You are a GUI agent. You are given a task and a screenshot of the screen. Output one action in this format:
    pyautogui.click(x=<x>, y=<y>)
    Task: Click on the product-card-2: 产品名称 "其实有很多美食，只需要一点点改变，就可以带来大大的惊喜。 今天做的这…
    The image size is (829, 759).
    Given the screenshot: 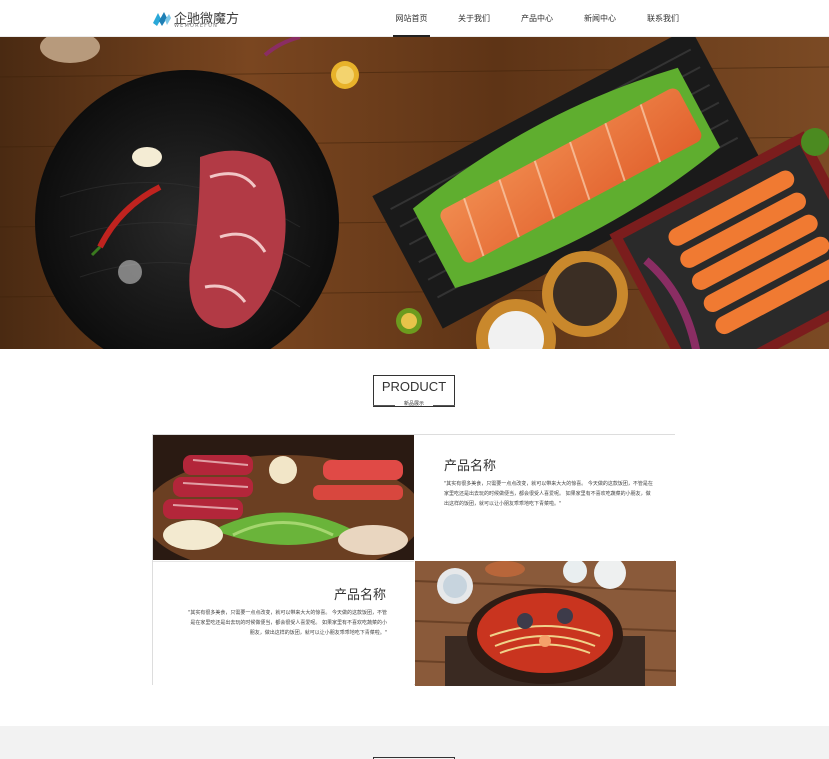 What is the action you would take?
    pyautogui.click(x=283, y=623)
    